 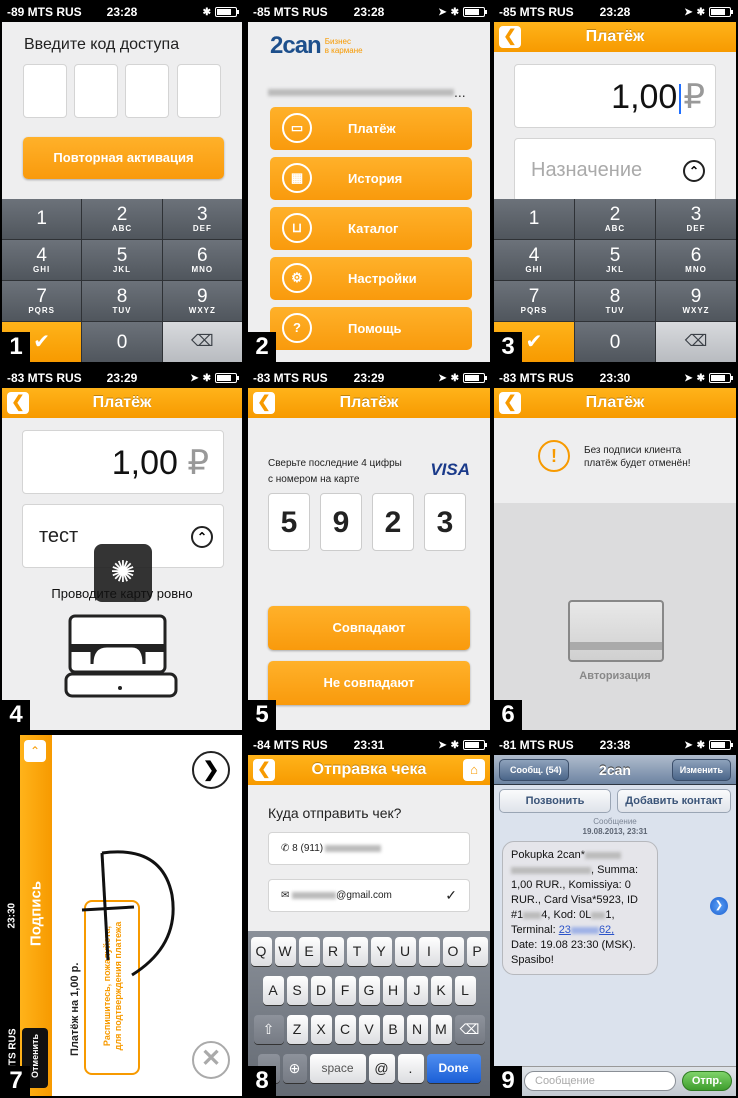 What do you see at coordinates (333, 951) in the screenshot?
I see `key-r: R` at bounding box center [333, 951].